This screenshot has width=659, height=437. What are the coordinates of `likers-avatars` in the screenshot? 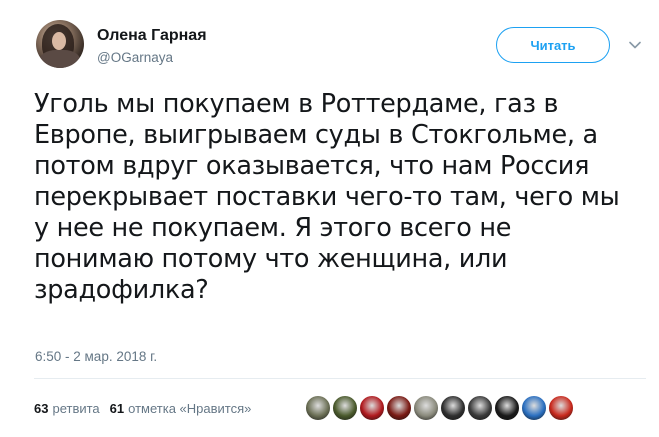 It's located at (439, 408).